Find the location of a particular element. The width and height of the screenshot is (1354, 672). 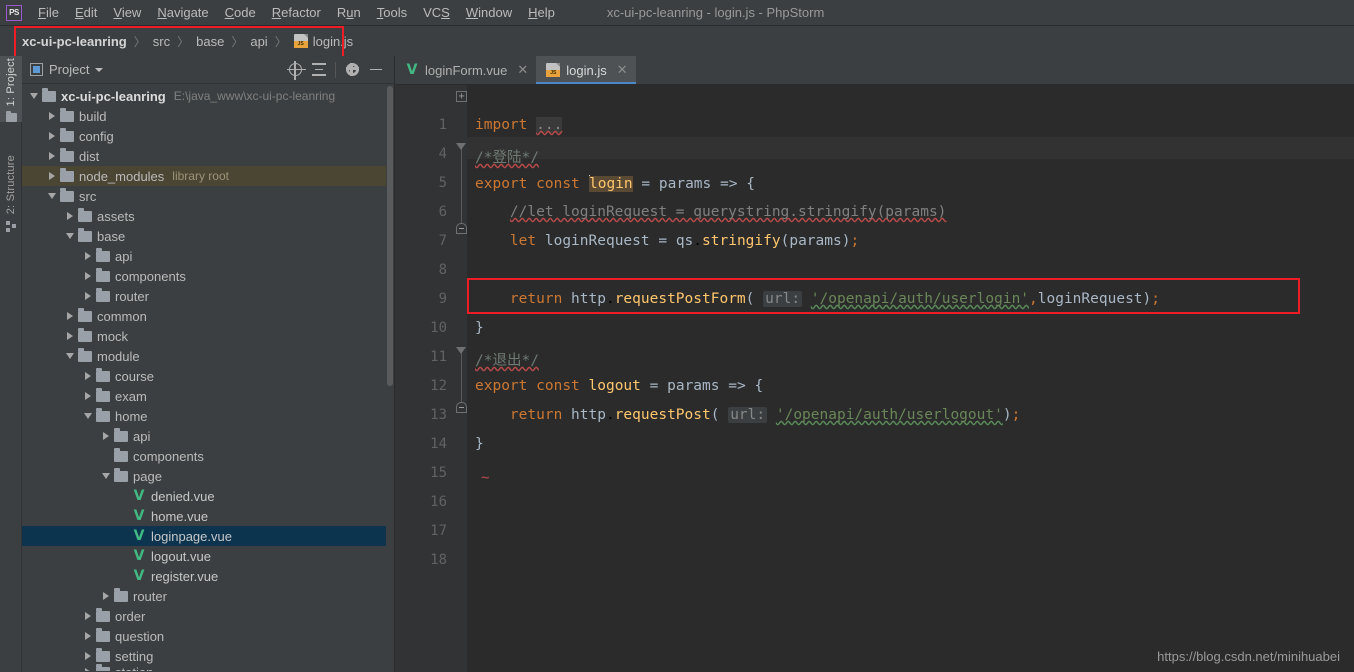

tree-row: build is located at coordinates (208, 116).